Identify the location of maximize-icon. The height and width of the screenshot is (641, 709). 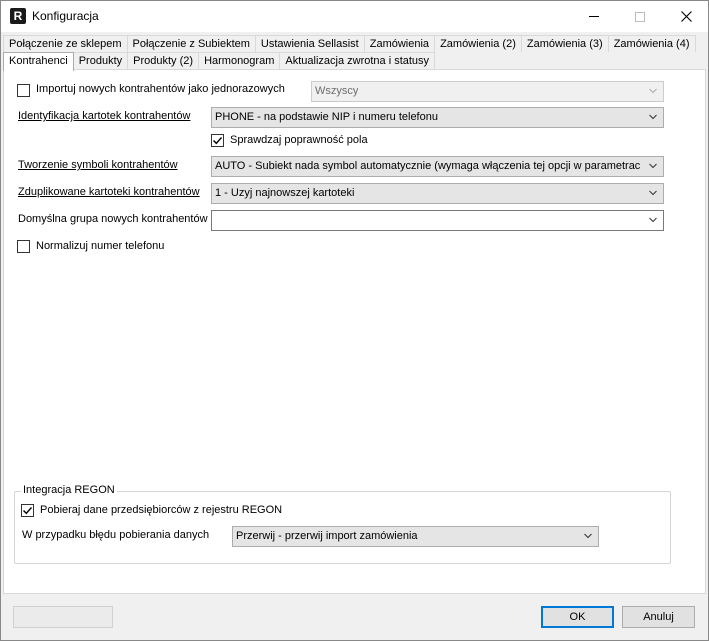
(640, 16).